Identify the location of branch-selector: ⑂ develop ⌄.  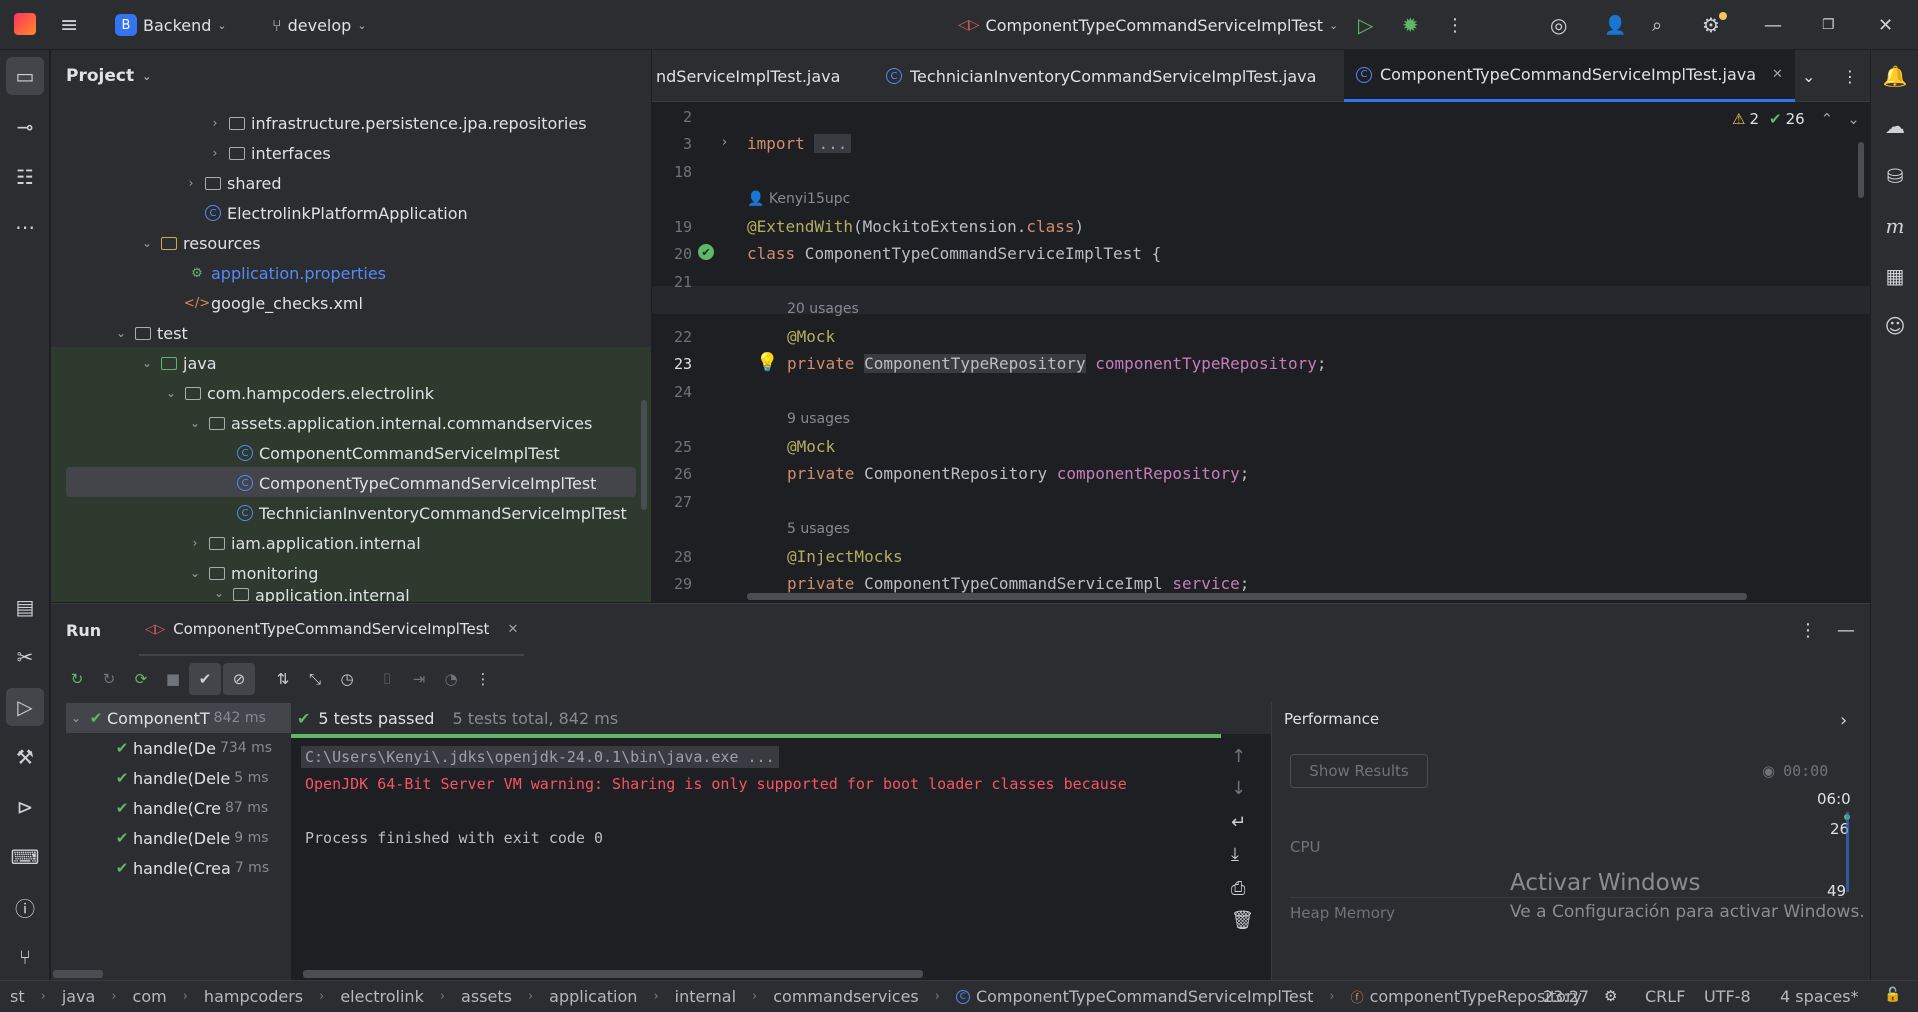
(319, 25).